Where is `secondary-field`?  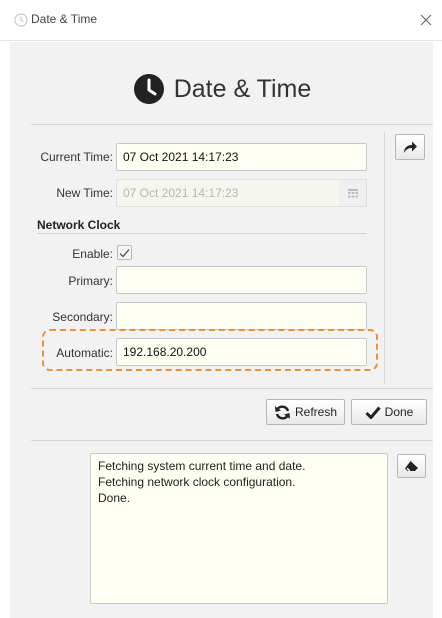 secondary-field is located at coordinates (241, 316).